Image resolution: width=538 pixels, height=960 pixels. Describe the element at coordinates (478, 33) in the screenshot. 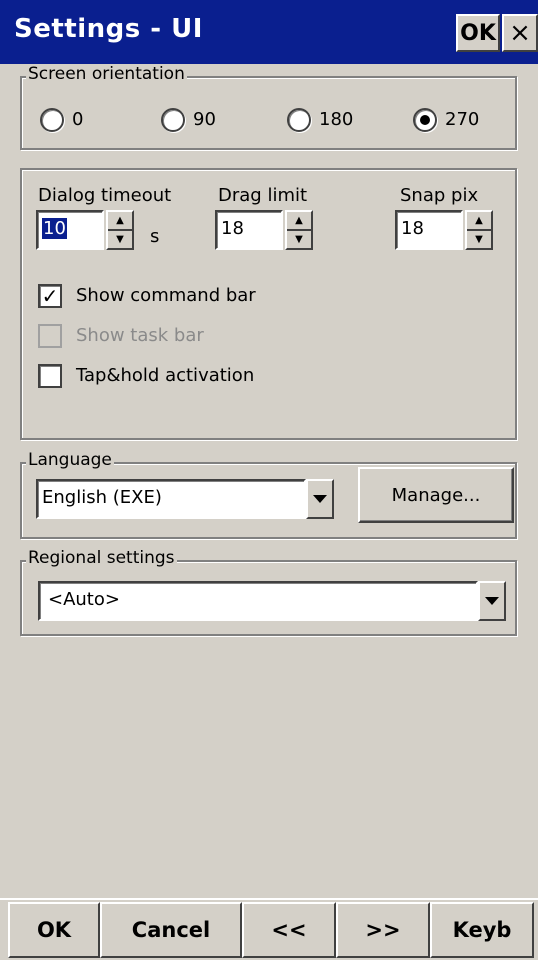

I see `title-ok-button: OK` at that location.